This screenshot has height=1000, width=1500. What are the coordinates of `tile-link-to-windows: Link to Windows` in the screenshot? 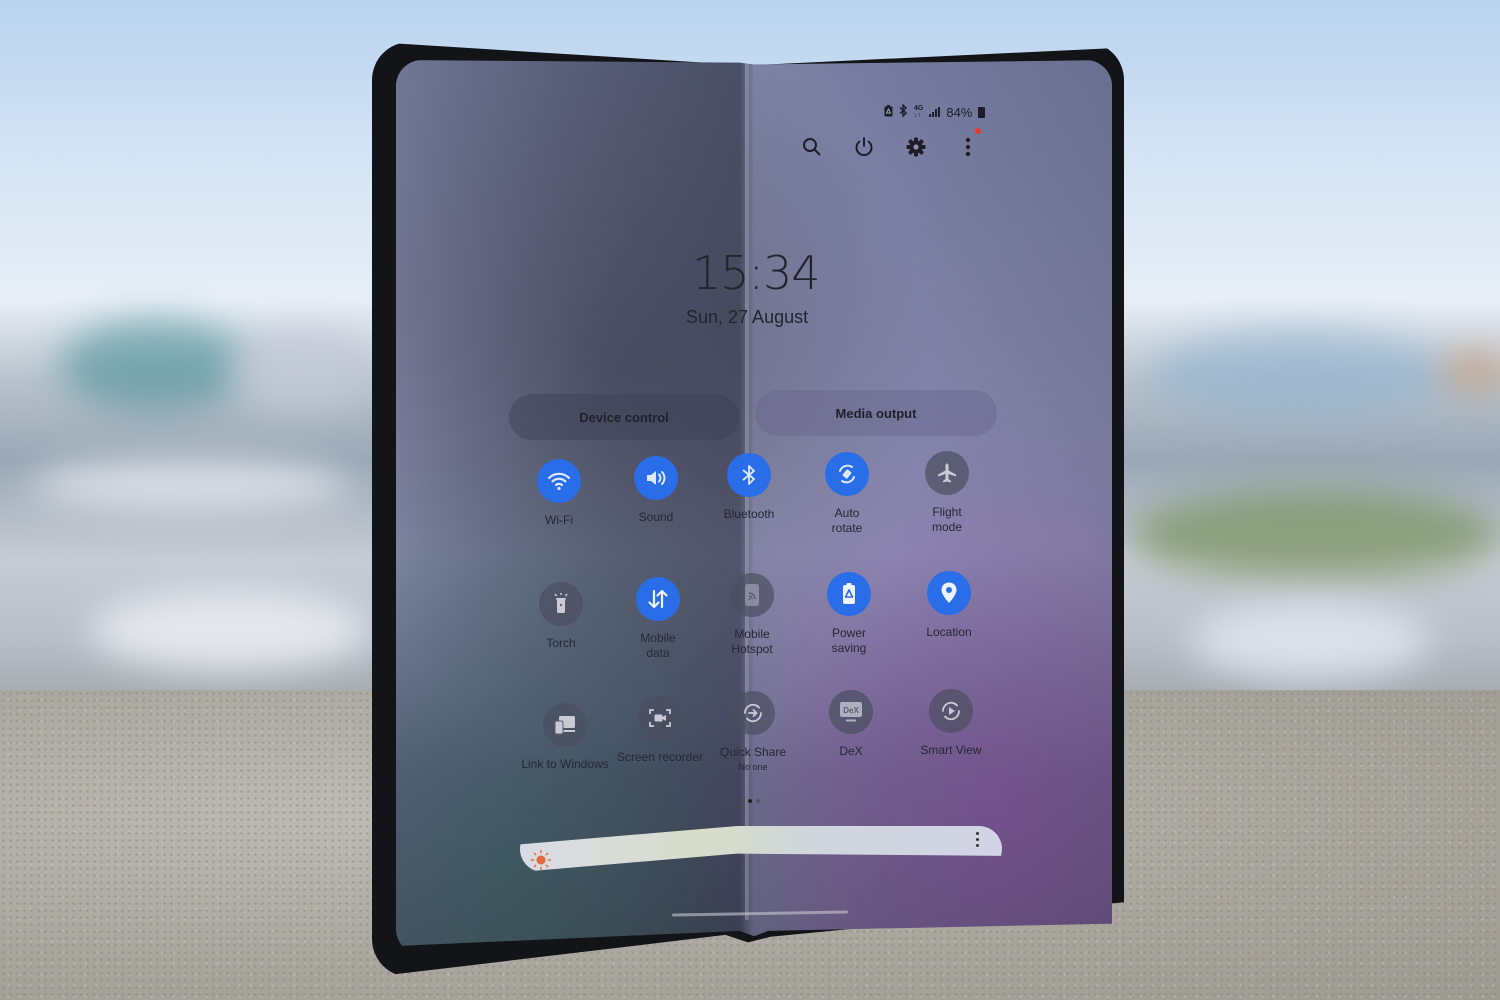 It's located at (565, 737).